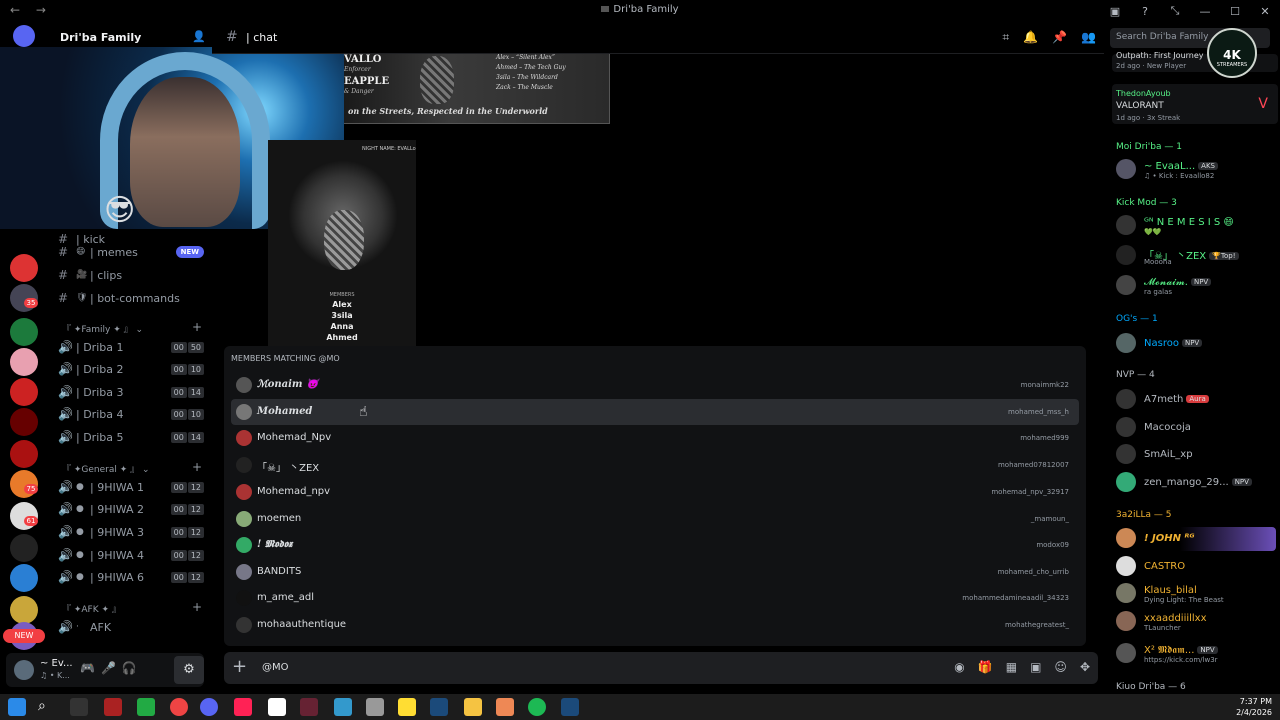 This screenshot has height=720, width=1280. Describe the element at coordinates (133, 252) in the screenshot. I see `channel-memes: # 😄 | memes NEW` at that location.